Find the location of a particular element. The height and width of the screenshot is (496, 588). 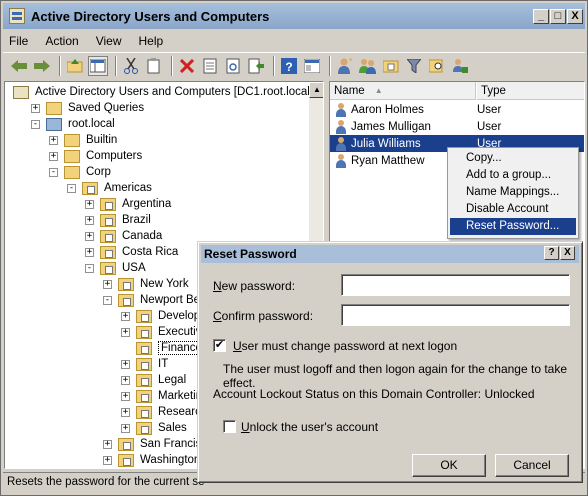

list-item: James Mulligan User is located at coordinates (457, 126).